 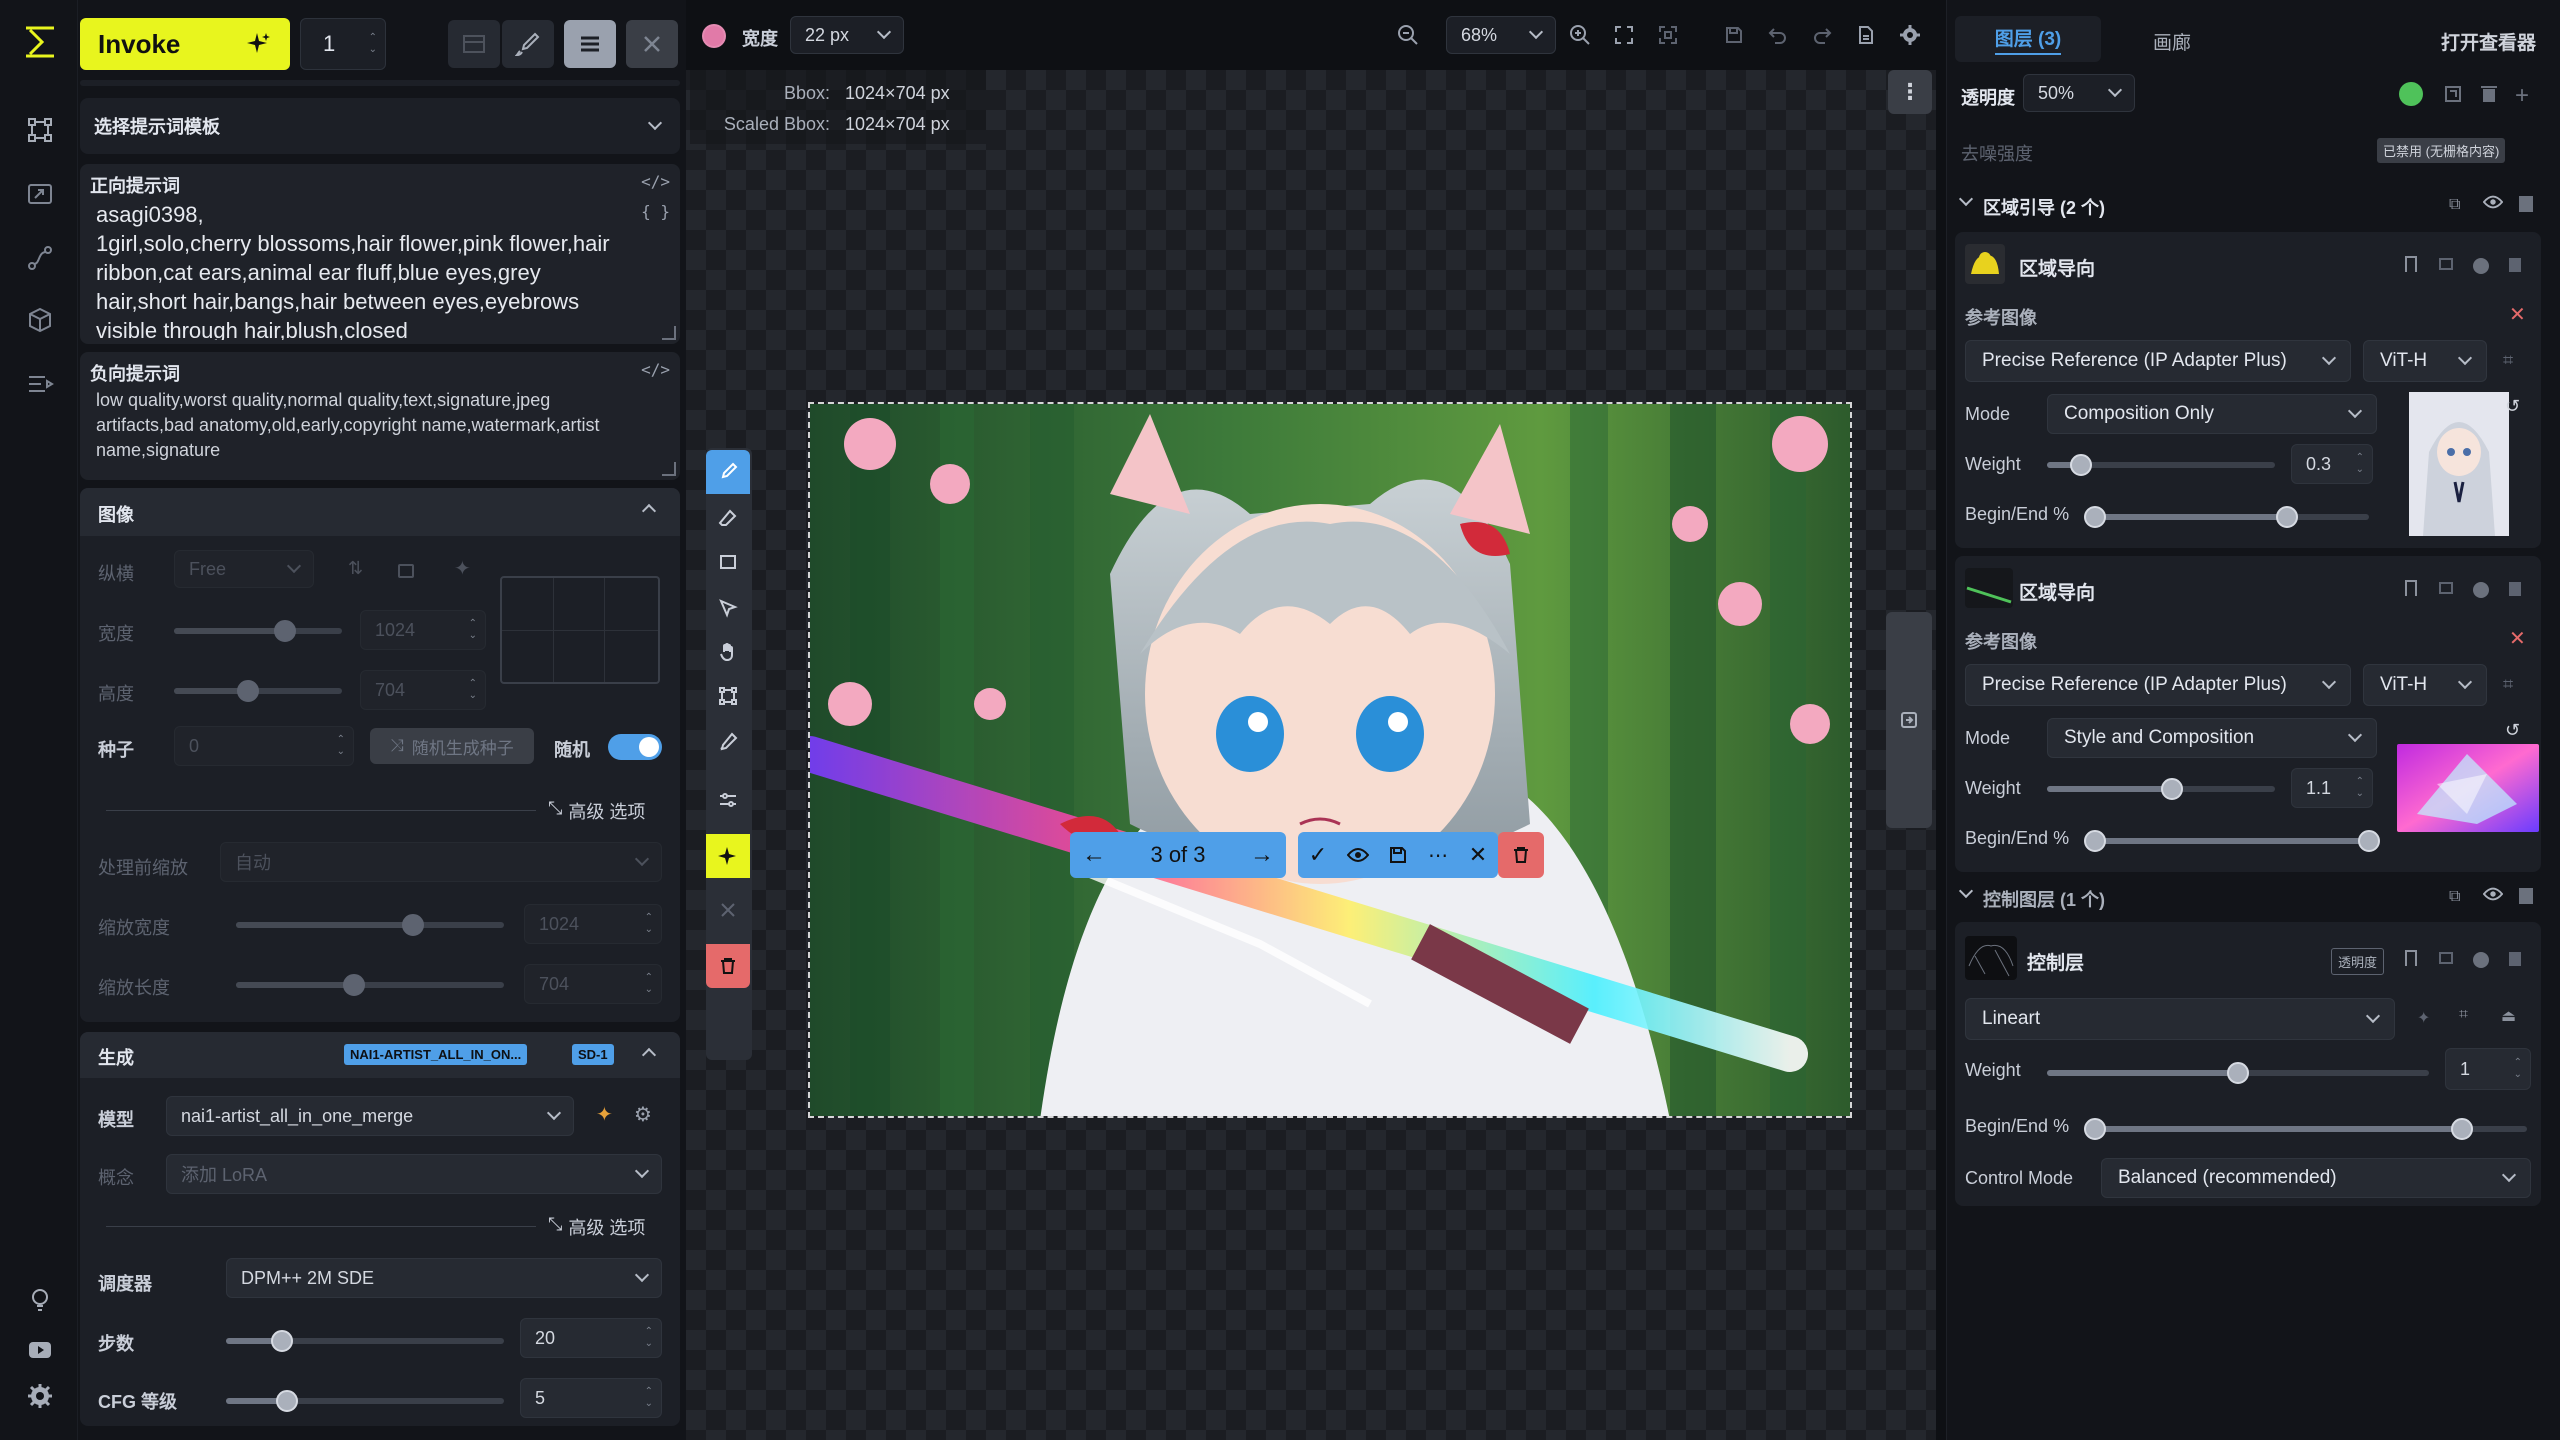 I want to click on height-slider, so click(x=258, y=691).